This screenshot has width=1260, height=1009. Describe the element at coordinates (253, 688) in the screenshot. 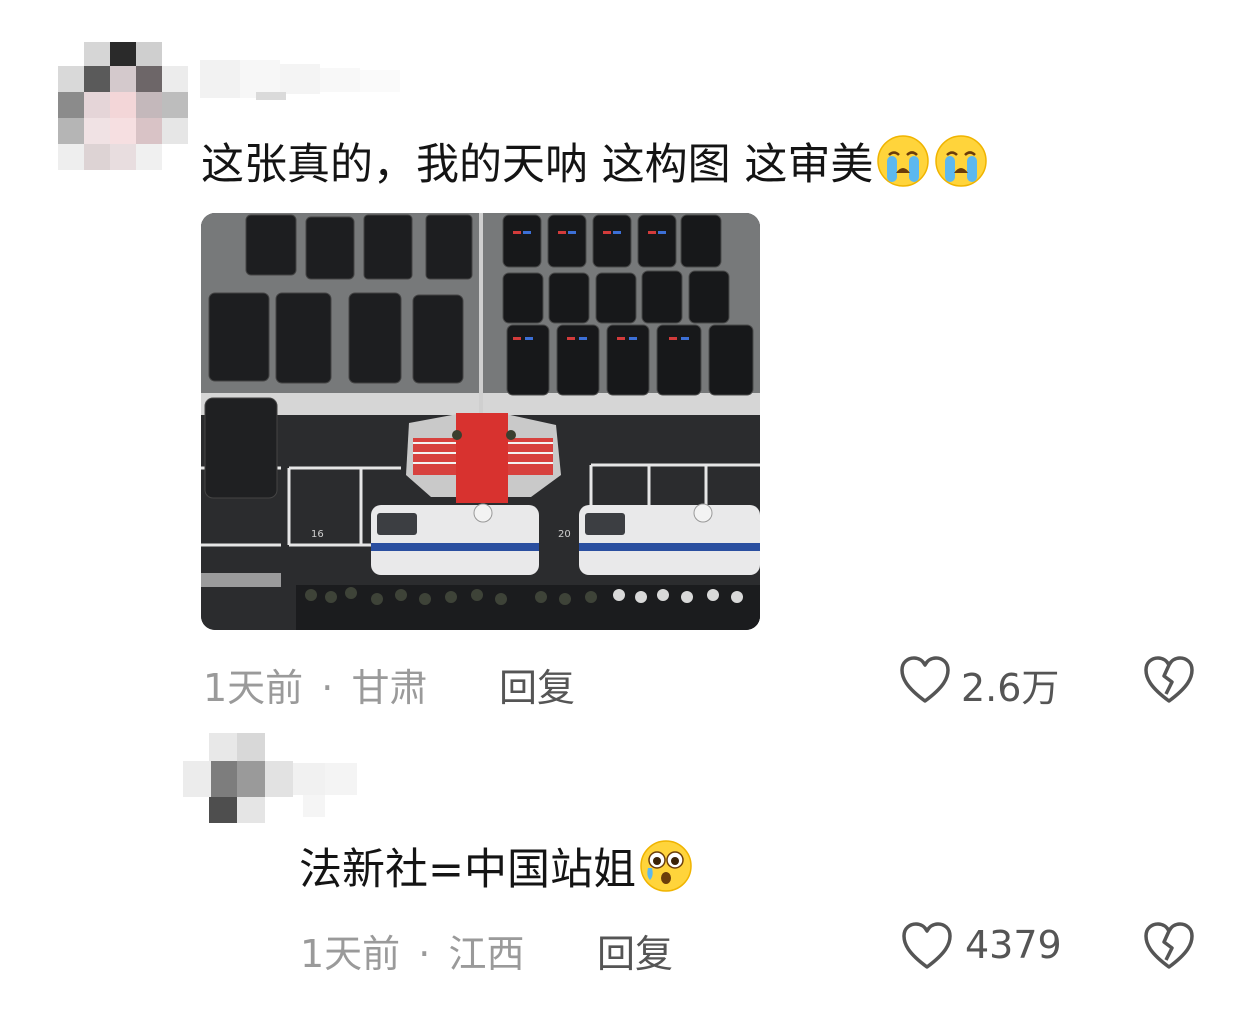

I see `comment-main-time: 1天前` at that location.